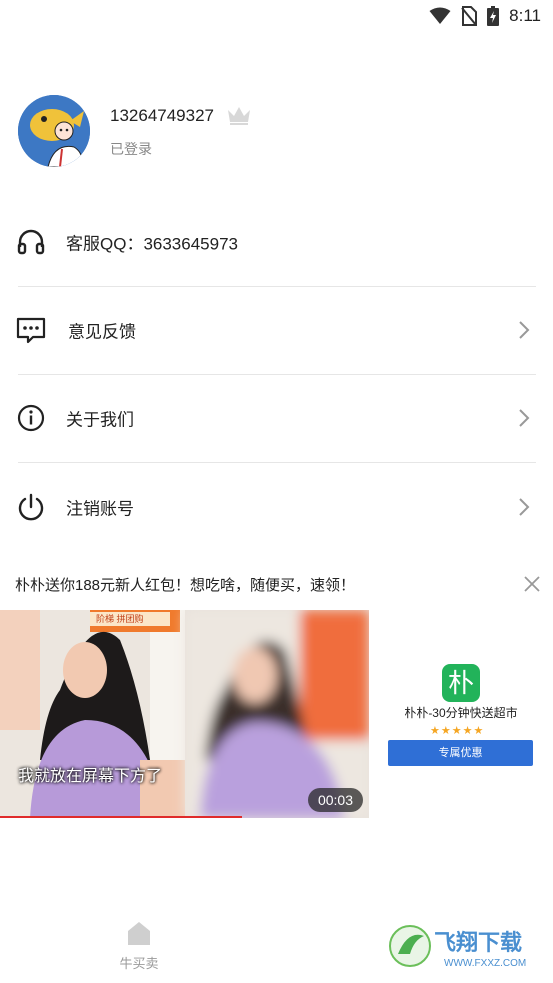  What do you see at coordinates (276, 242) in the screenshot?
I see `menu-item-service-qq: 客服QQ：3633645973` at bounding box center [276, 242].